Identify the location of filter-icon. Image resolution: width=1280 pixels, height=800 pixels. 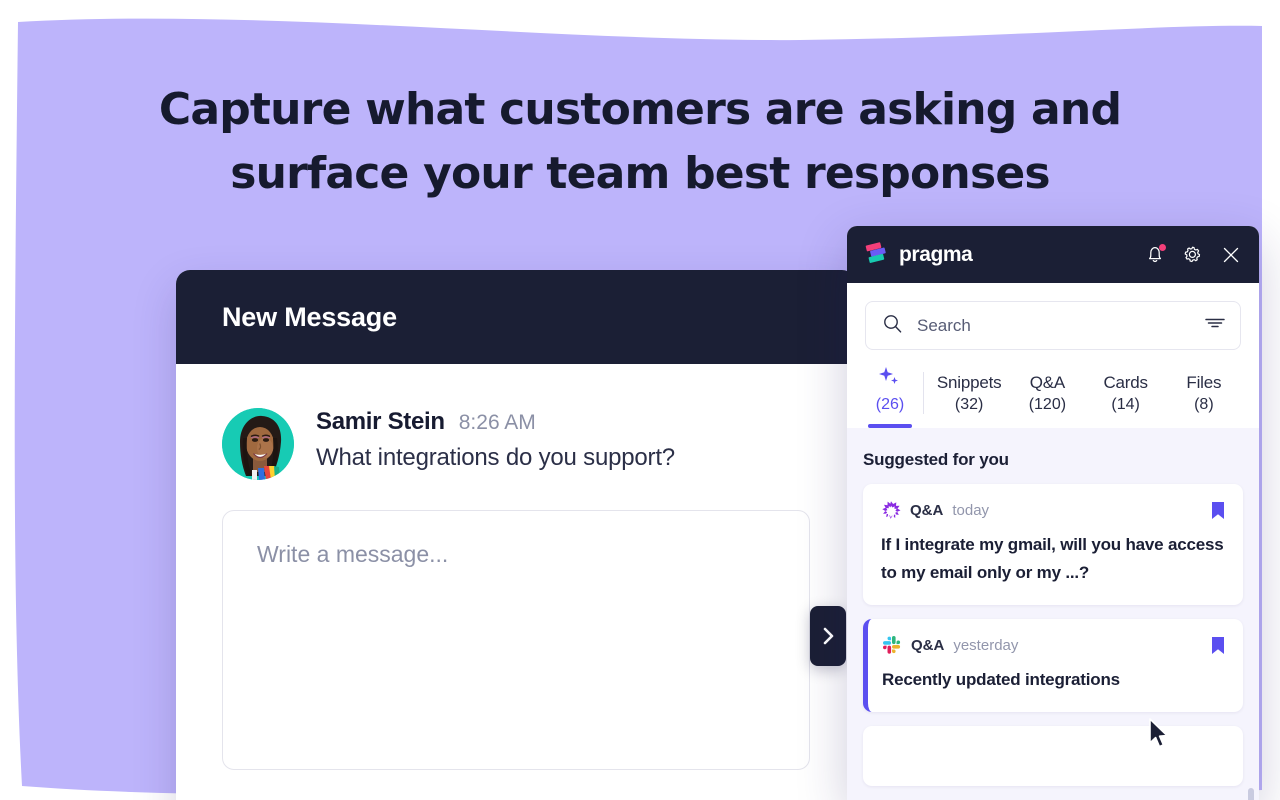
(1215, 325).